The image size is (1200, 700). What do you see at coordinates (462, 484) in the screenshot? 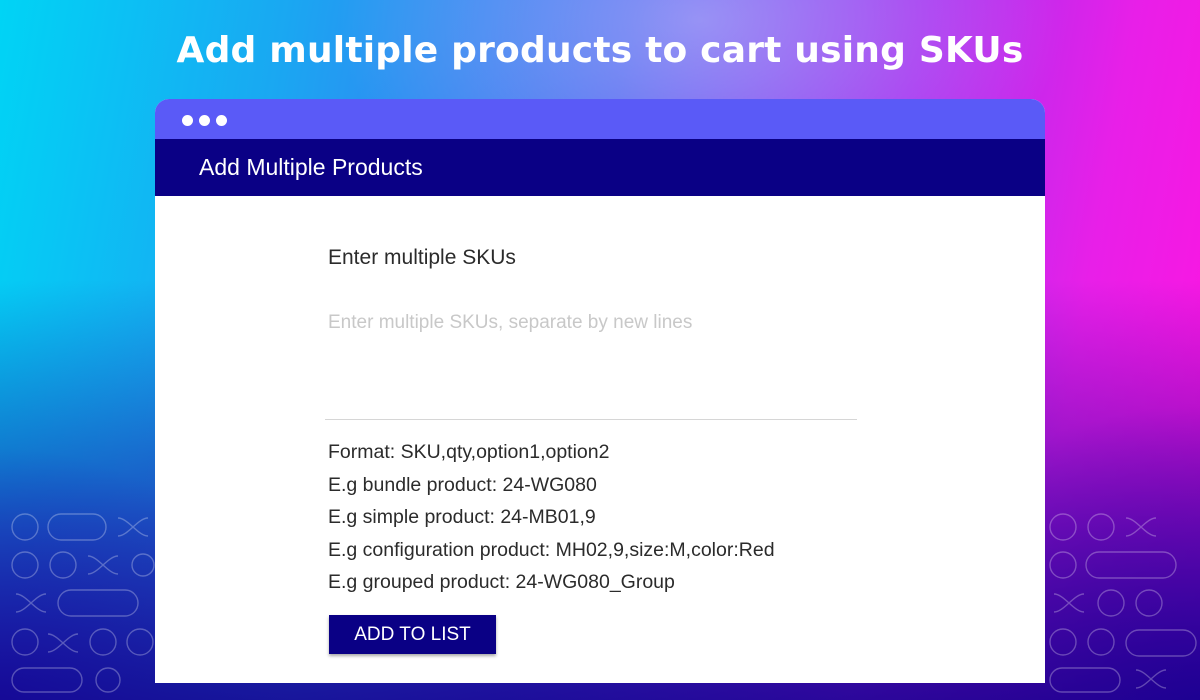
I see `help-line-bundle: E.g bundle product: 24-WG080` at bounding box center [462, 484].